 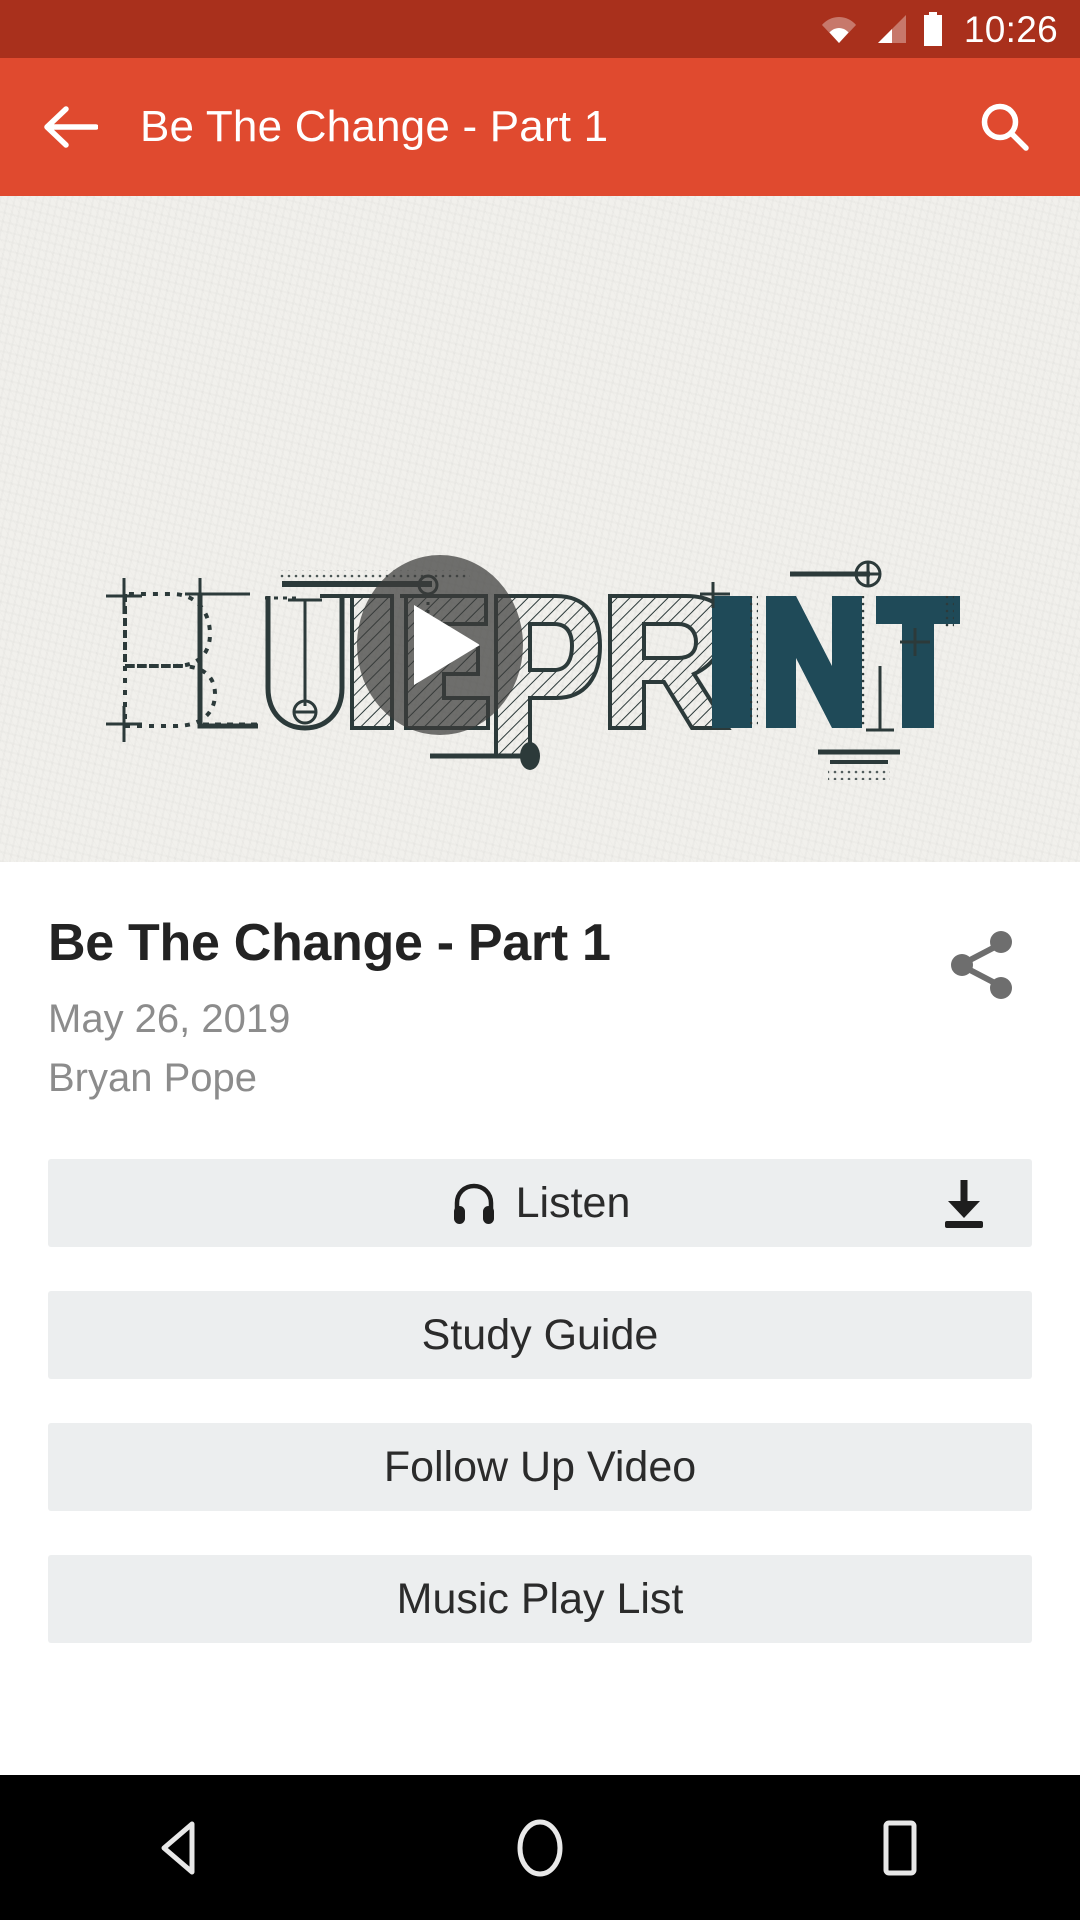 I want to click on page-title: Be The Change - Part 1, so click(x=329, y=943).